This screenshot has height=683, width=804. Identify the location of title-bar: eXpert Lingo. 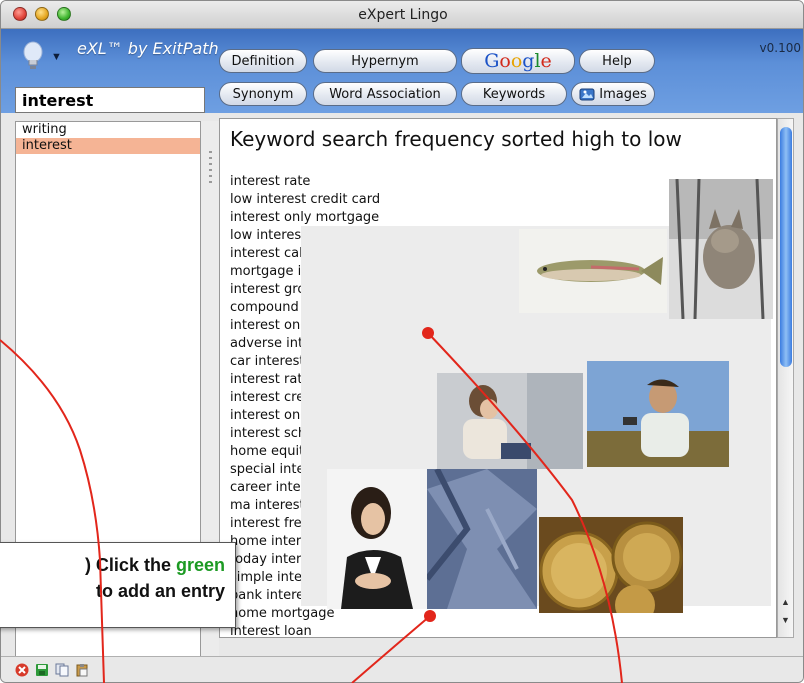
(402, 15).